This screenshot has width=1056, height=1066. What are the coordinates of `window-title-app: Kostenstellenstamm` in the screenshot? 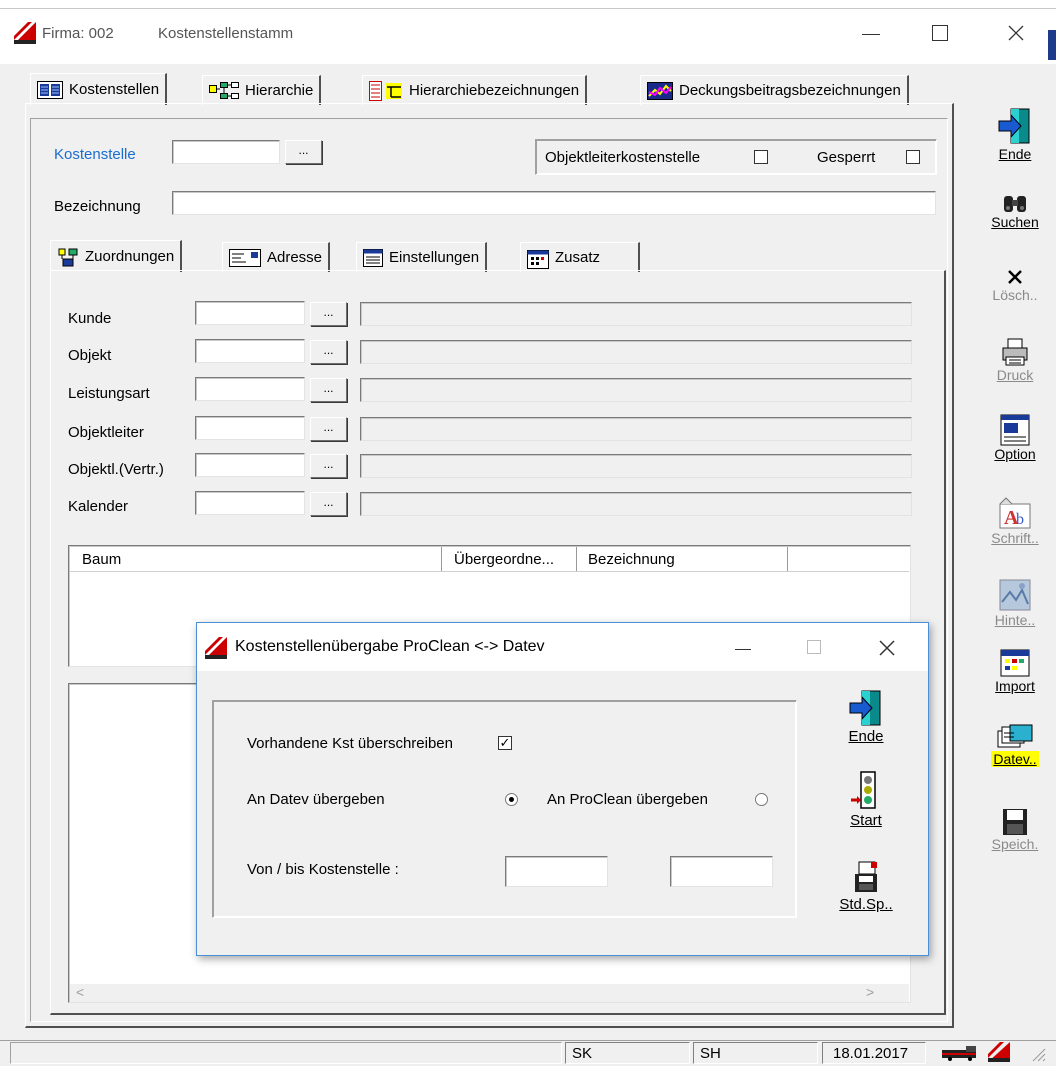 It's located at (226, 33).